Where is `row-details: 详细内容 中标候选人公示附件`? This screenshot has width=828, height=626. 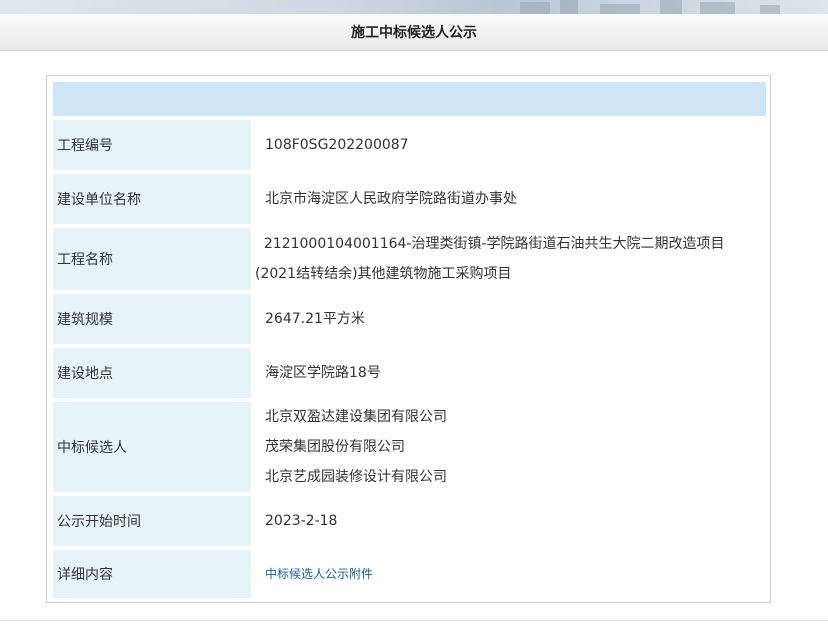 row-details: 详细内容 中标候选人公示附件 is located at coordinates (409, 574).